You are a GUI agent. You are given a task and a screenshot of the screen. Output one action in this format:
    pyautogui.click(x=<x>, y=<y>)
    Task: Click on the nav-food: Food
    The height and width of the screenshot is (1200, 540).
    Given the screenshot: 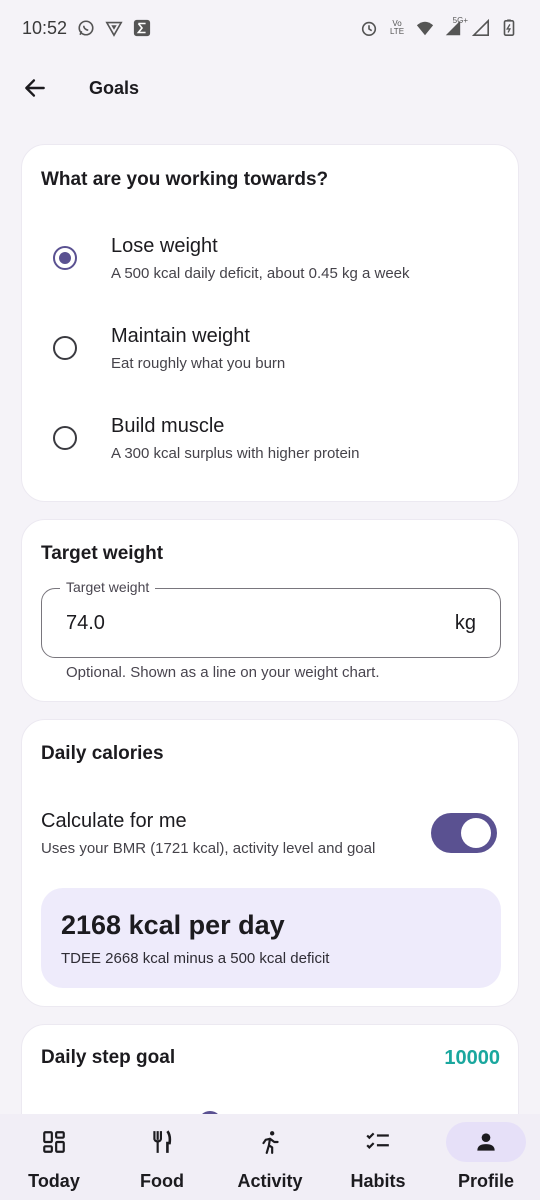 What is the action you would take?
    pyautogui.click(x=162, y=1157)
    